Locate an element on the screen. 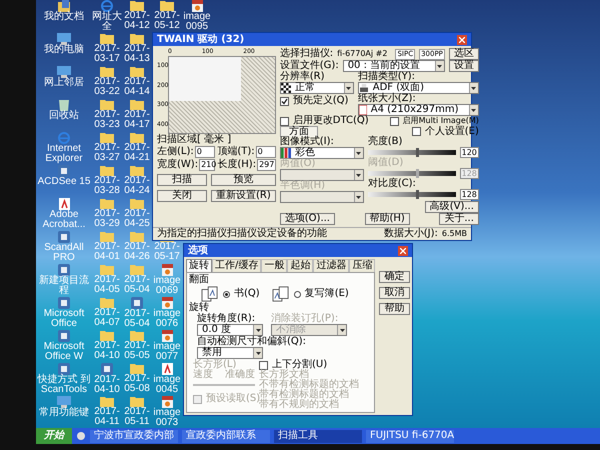  button: 帮助(H) is located at coordinates (387, 219).